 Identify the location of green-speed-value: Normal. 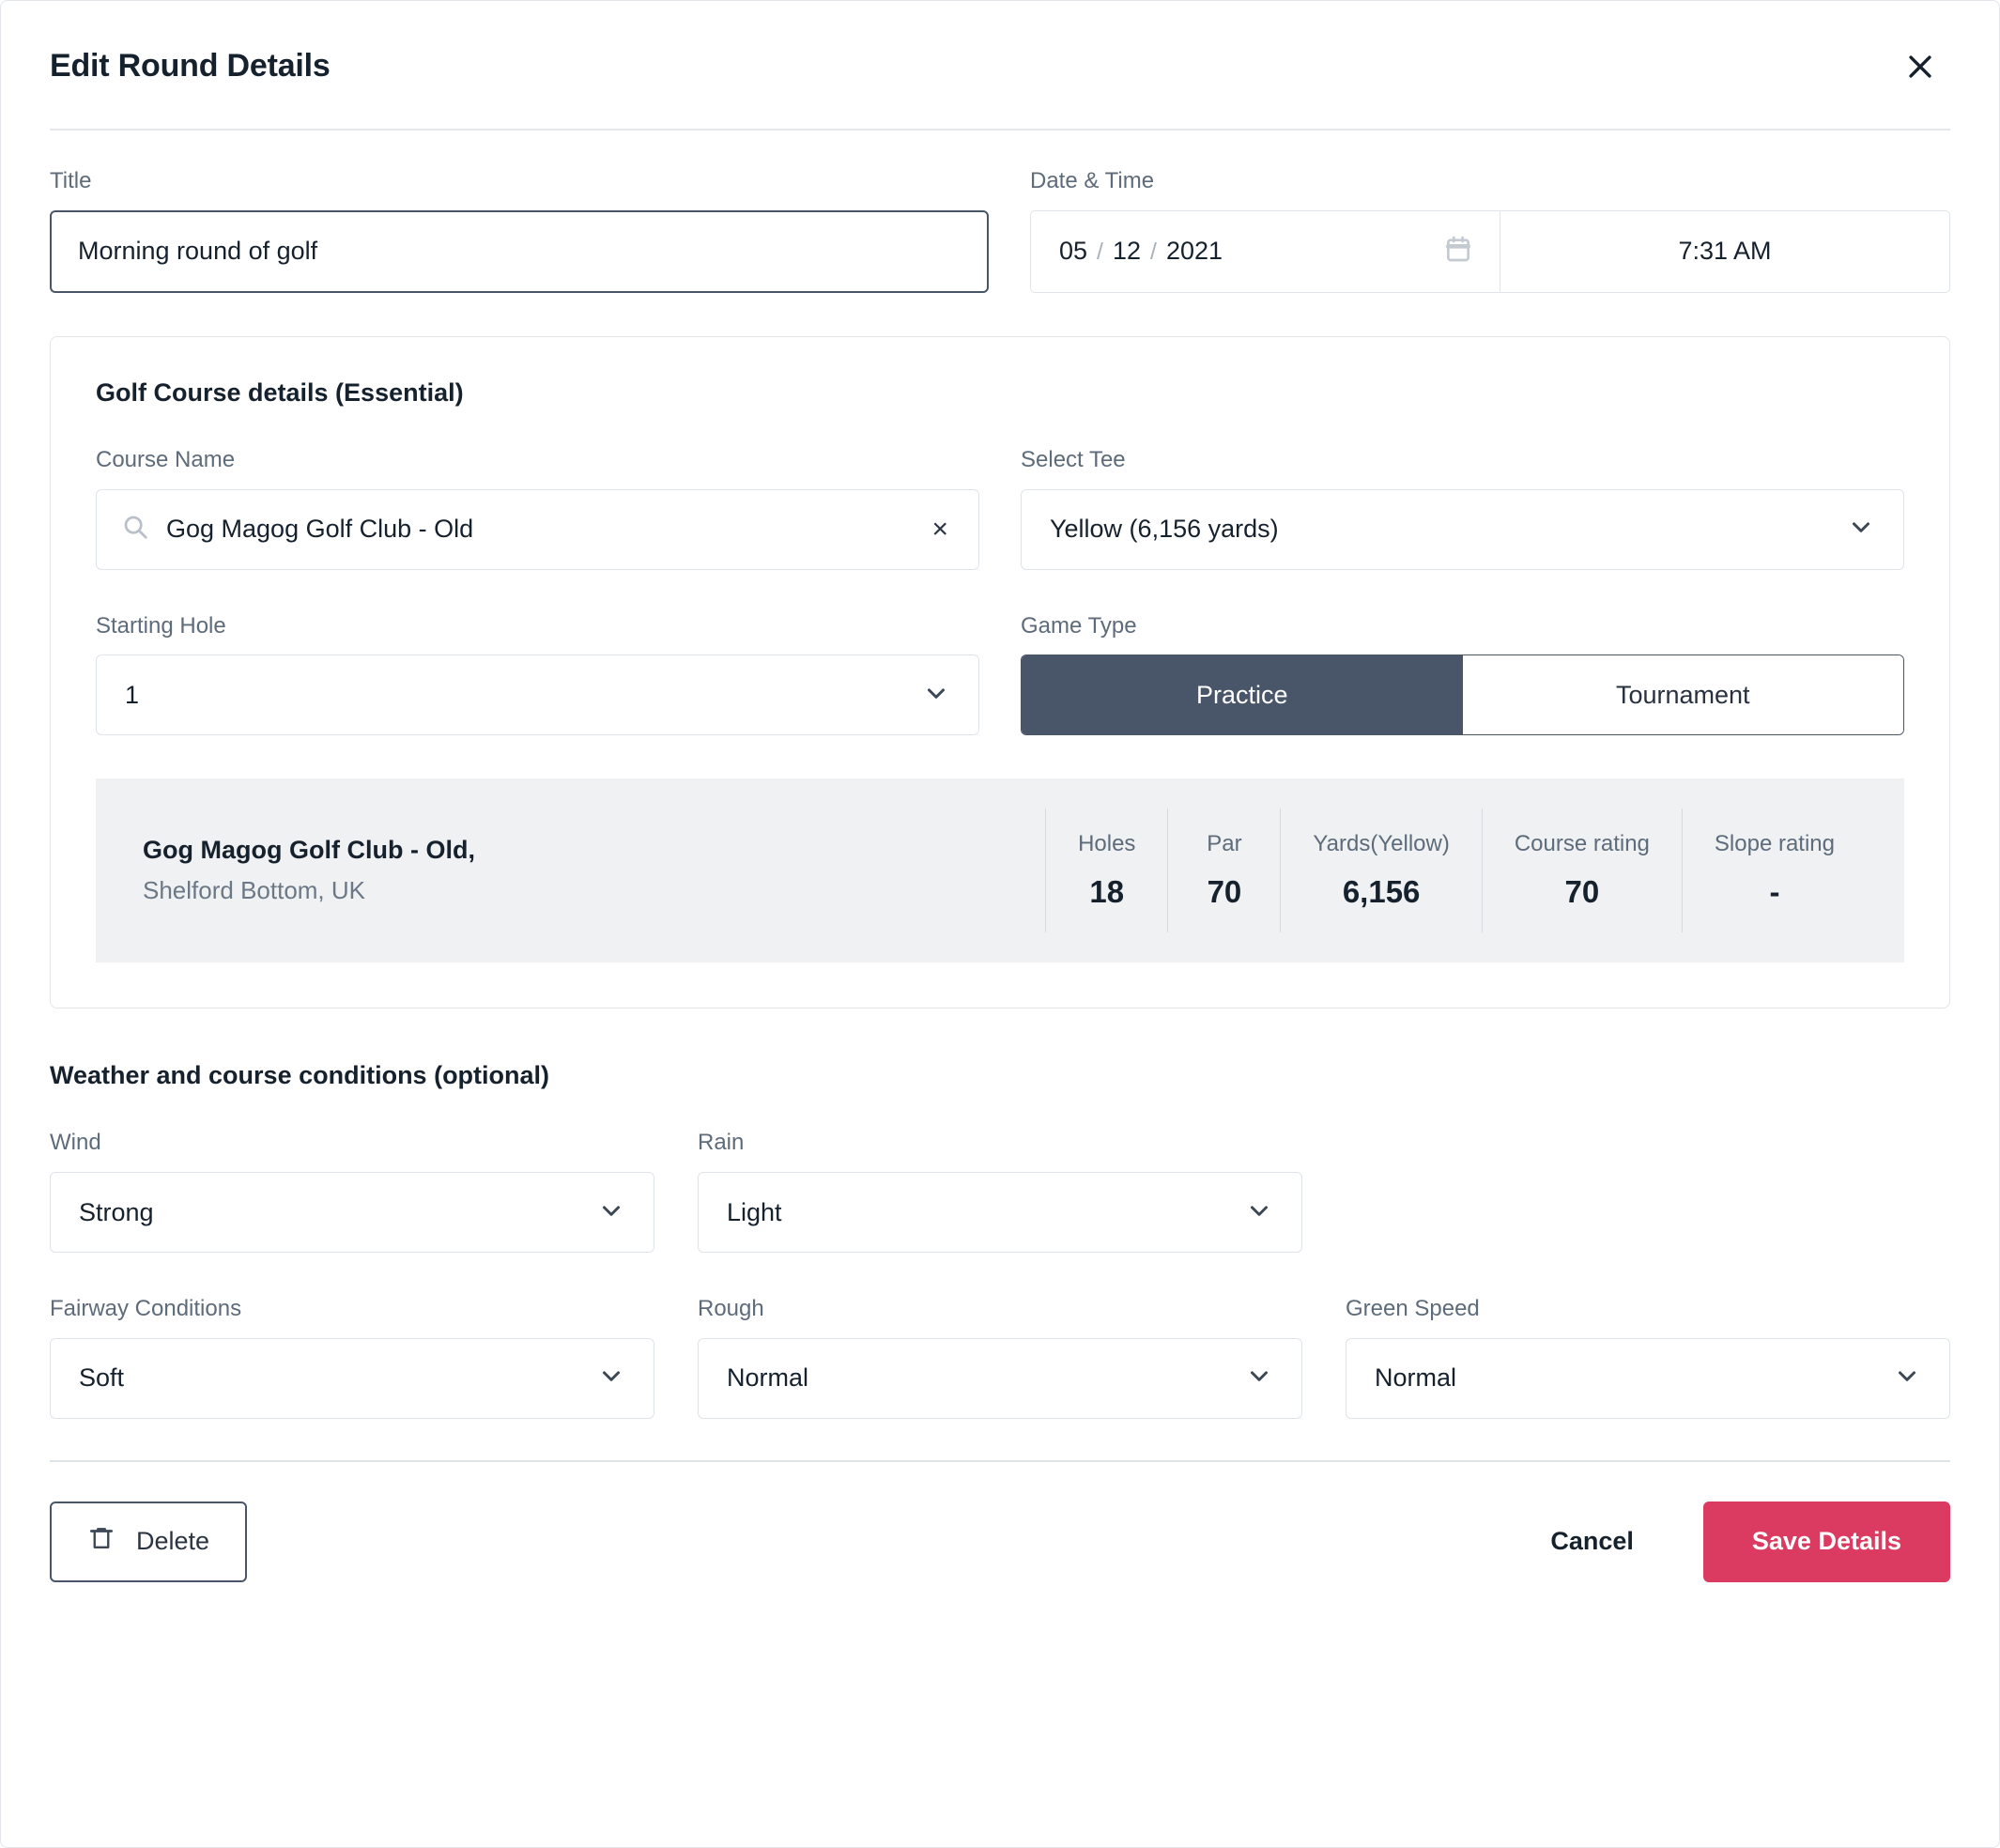
(1416, 1378).